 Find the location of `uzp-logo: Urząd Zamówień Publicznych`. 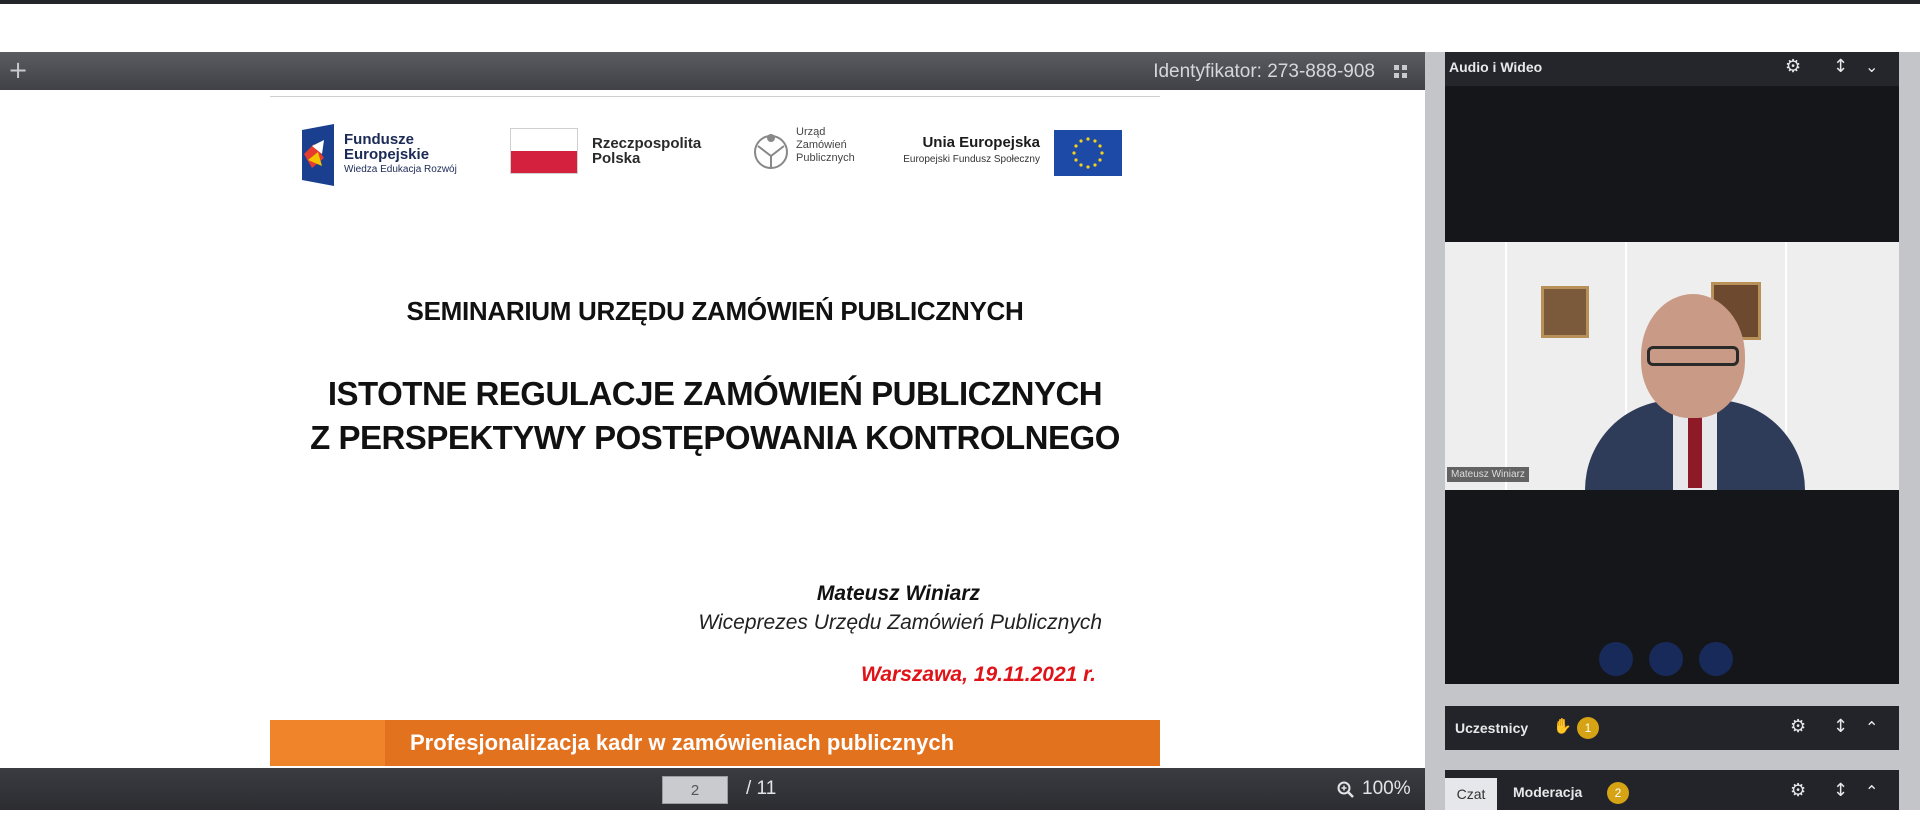

uzp-logo: Urząd Zamówień Publicznych is located at coordinates (812, 151).